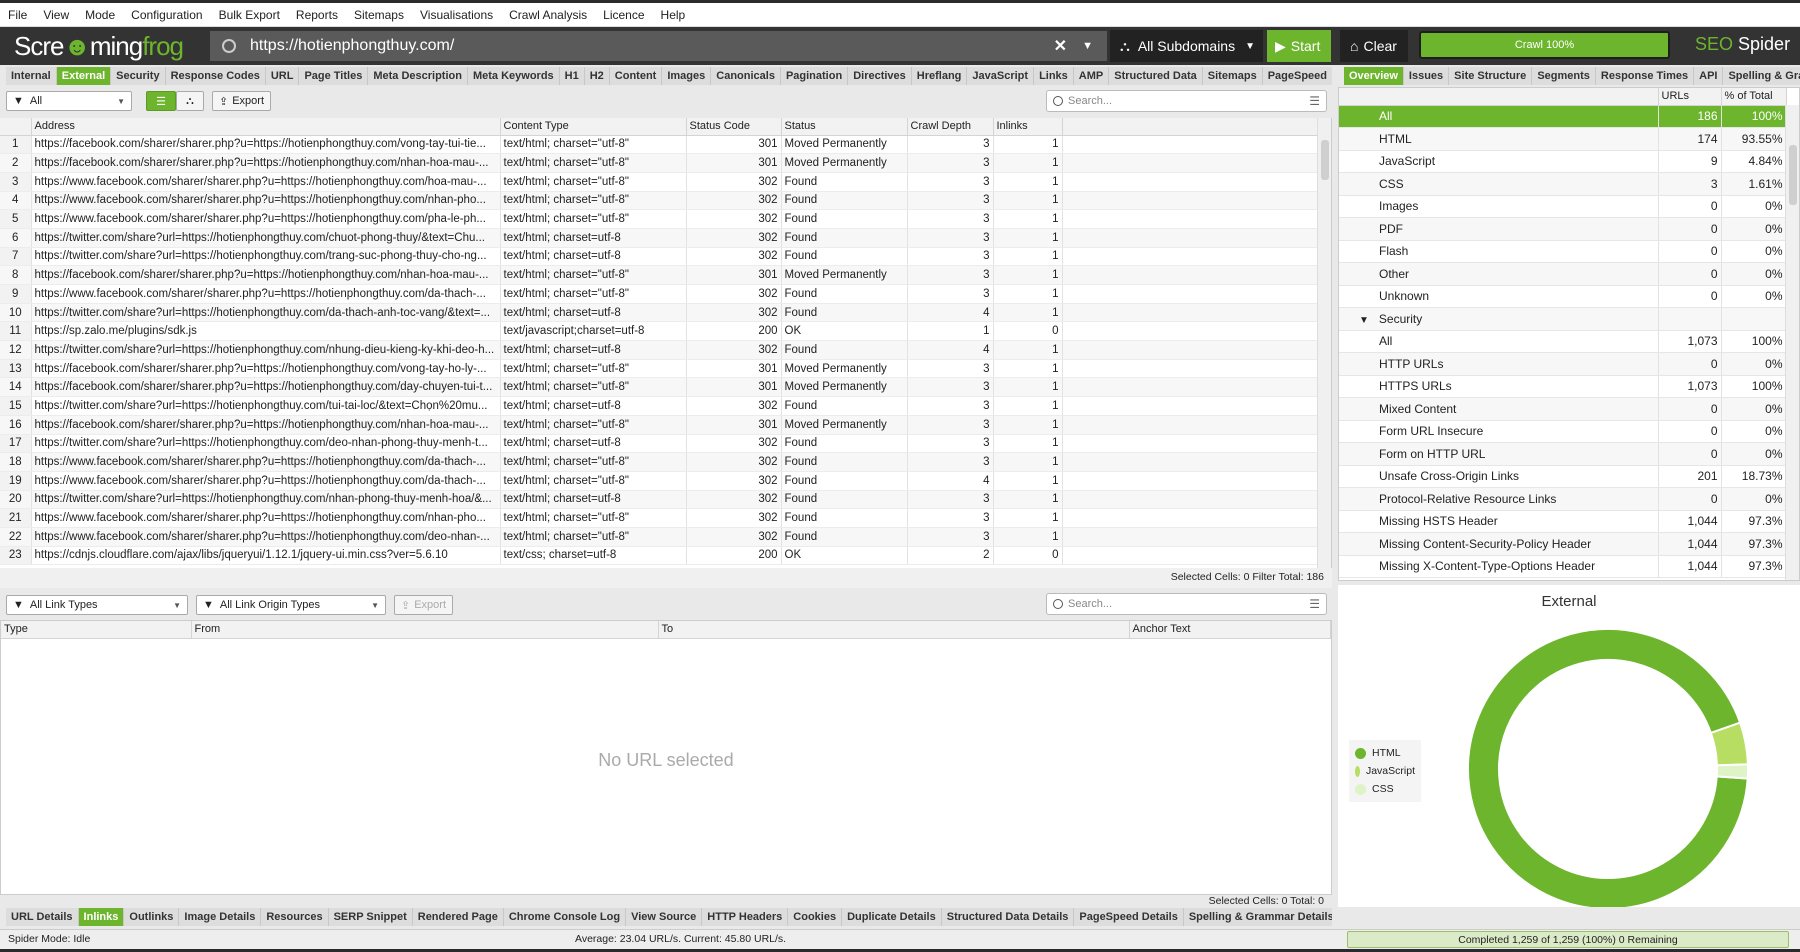 Image resolution: width=1800 pixels, height=952 pixels. What do you see at coordinates (1563, 161) in the screenshot?
I see `overview-row-javascript: JavaScript 9 4.84%` at bounding box center [1563, 161].